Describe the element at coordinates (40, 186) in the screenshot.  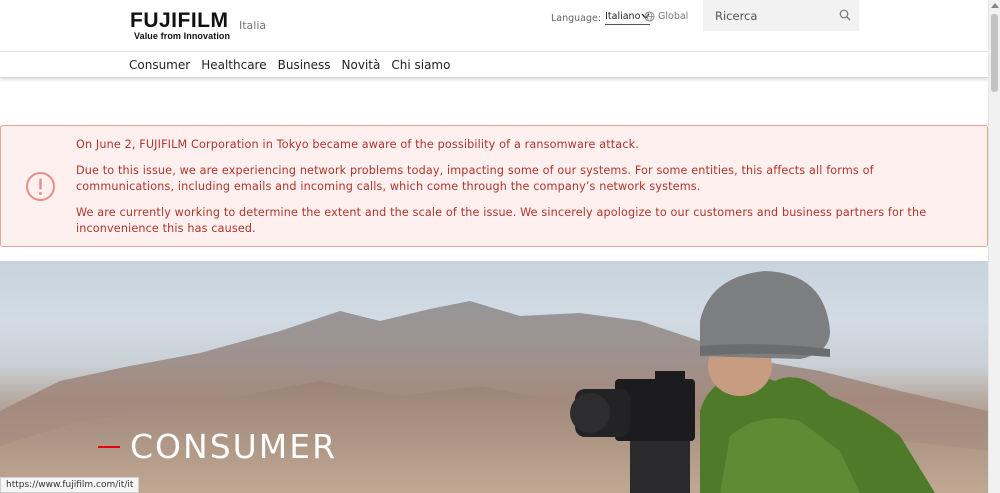
I see `alert-icon` at that location.